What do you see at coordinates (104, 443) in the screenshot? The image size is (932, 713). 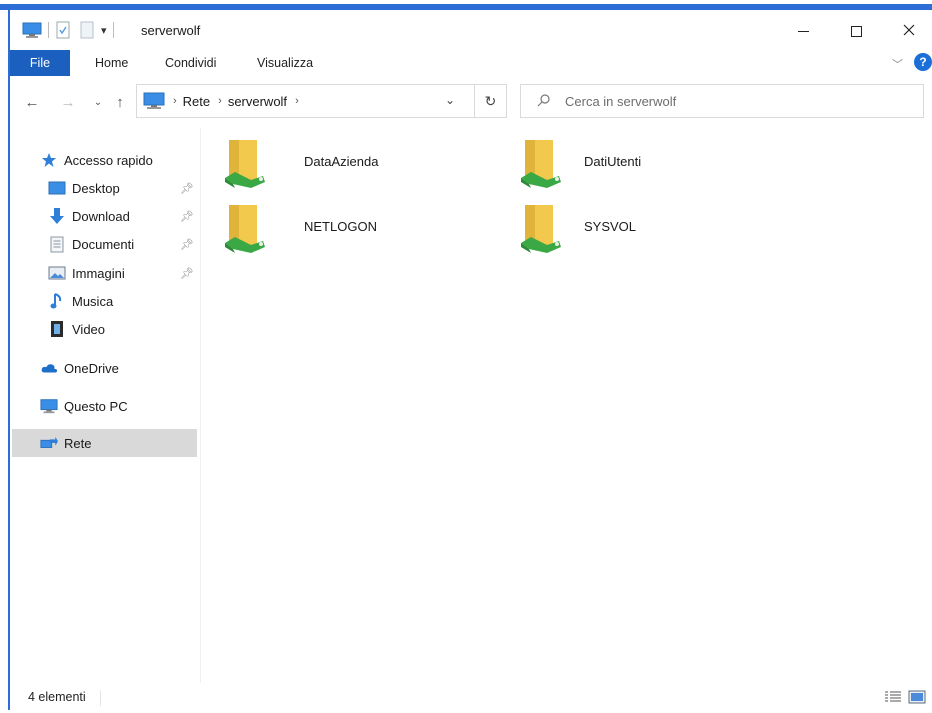 I see `nav-network: Rete` at bounding box center [104, 443].